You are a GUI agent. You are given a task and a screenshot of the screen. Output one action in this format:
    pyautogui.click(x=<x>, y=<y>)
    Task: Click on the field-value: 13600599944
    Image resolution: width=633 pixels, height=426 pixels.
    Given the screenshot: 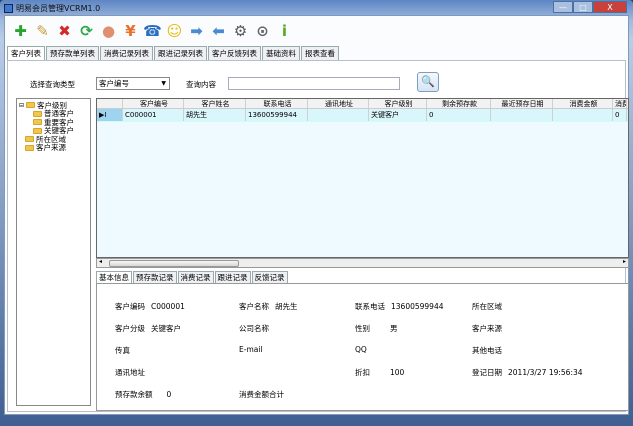 What is the action you would take?
    pyautogui.click(x=417, y=306)
    